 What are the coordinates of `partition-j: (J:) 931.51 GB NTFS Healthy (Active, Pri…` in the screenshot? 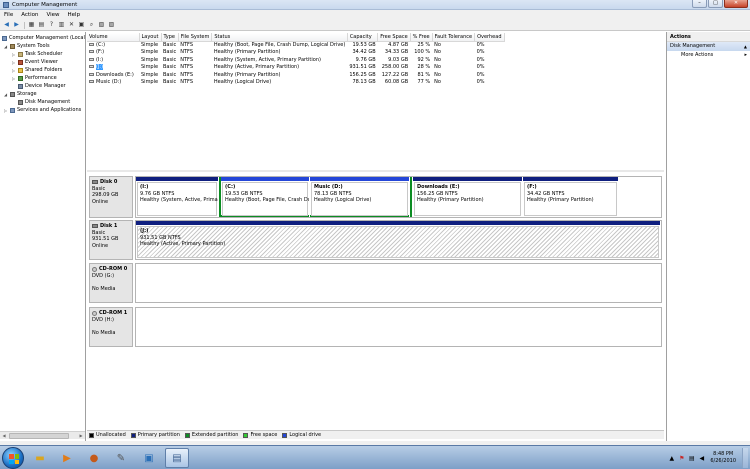 It's located at (398, 240).